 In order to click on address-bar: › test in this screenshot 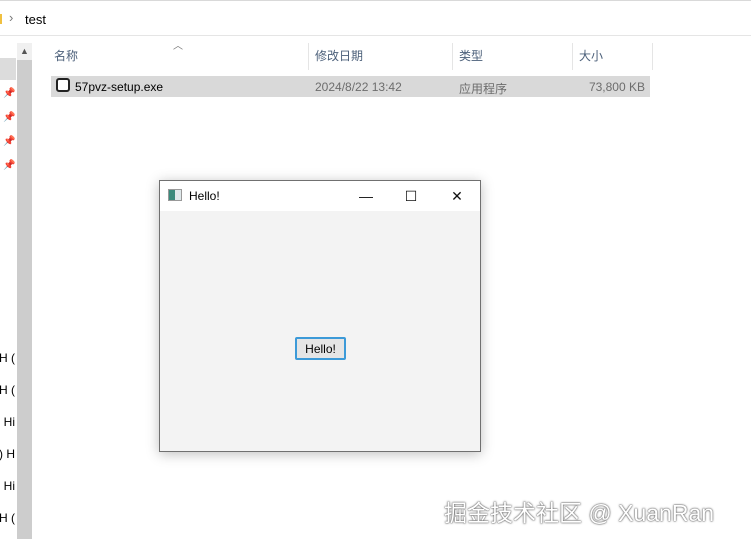, I will do `click(375, 18)`.